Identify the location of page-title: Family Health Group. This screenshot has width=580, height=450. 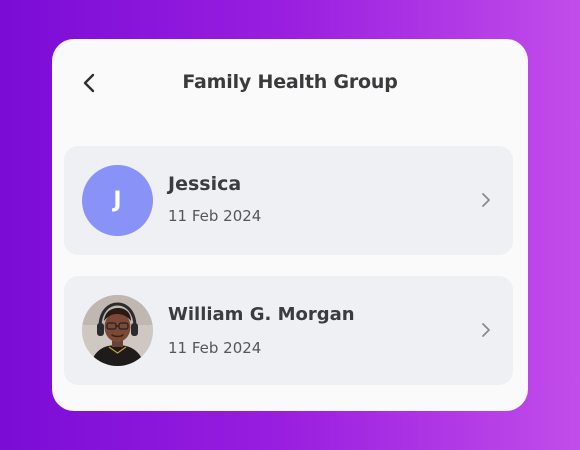
(290, 82).